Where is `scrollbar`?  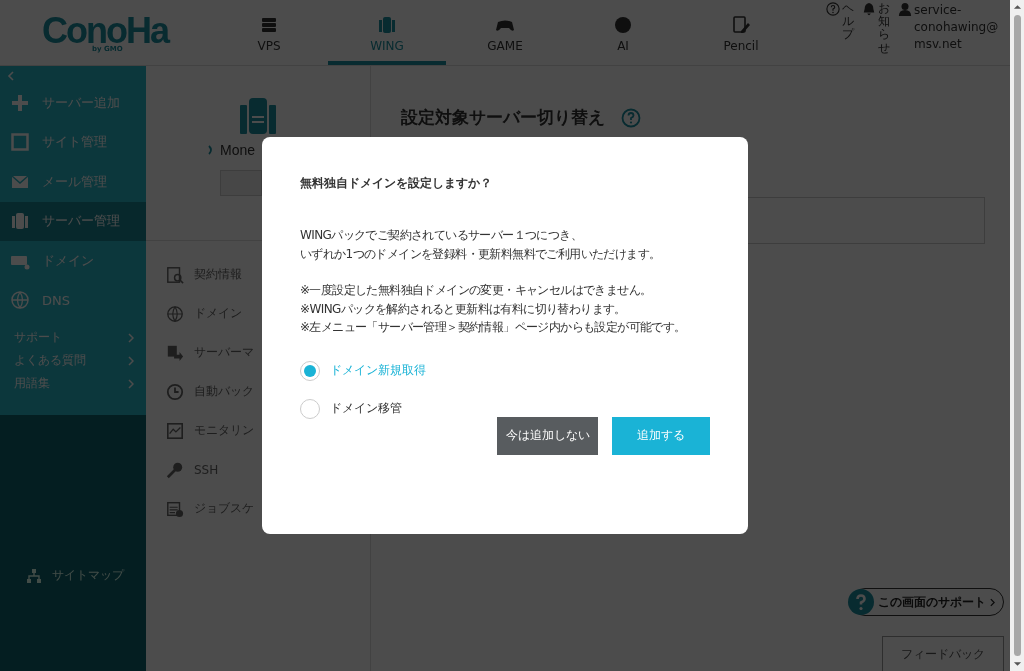 scrollbar is located at coordinates (1017, 335).